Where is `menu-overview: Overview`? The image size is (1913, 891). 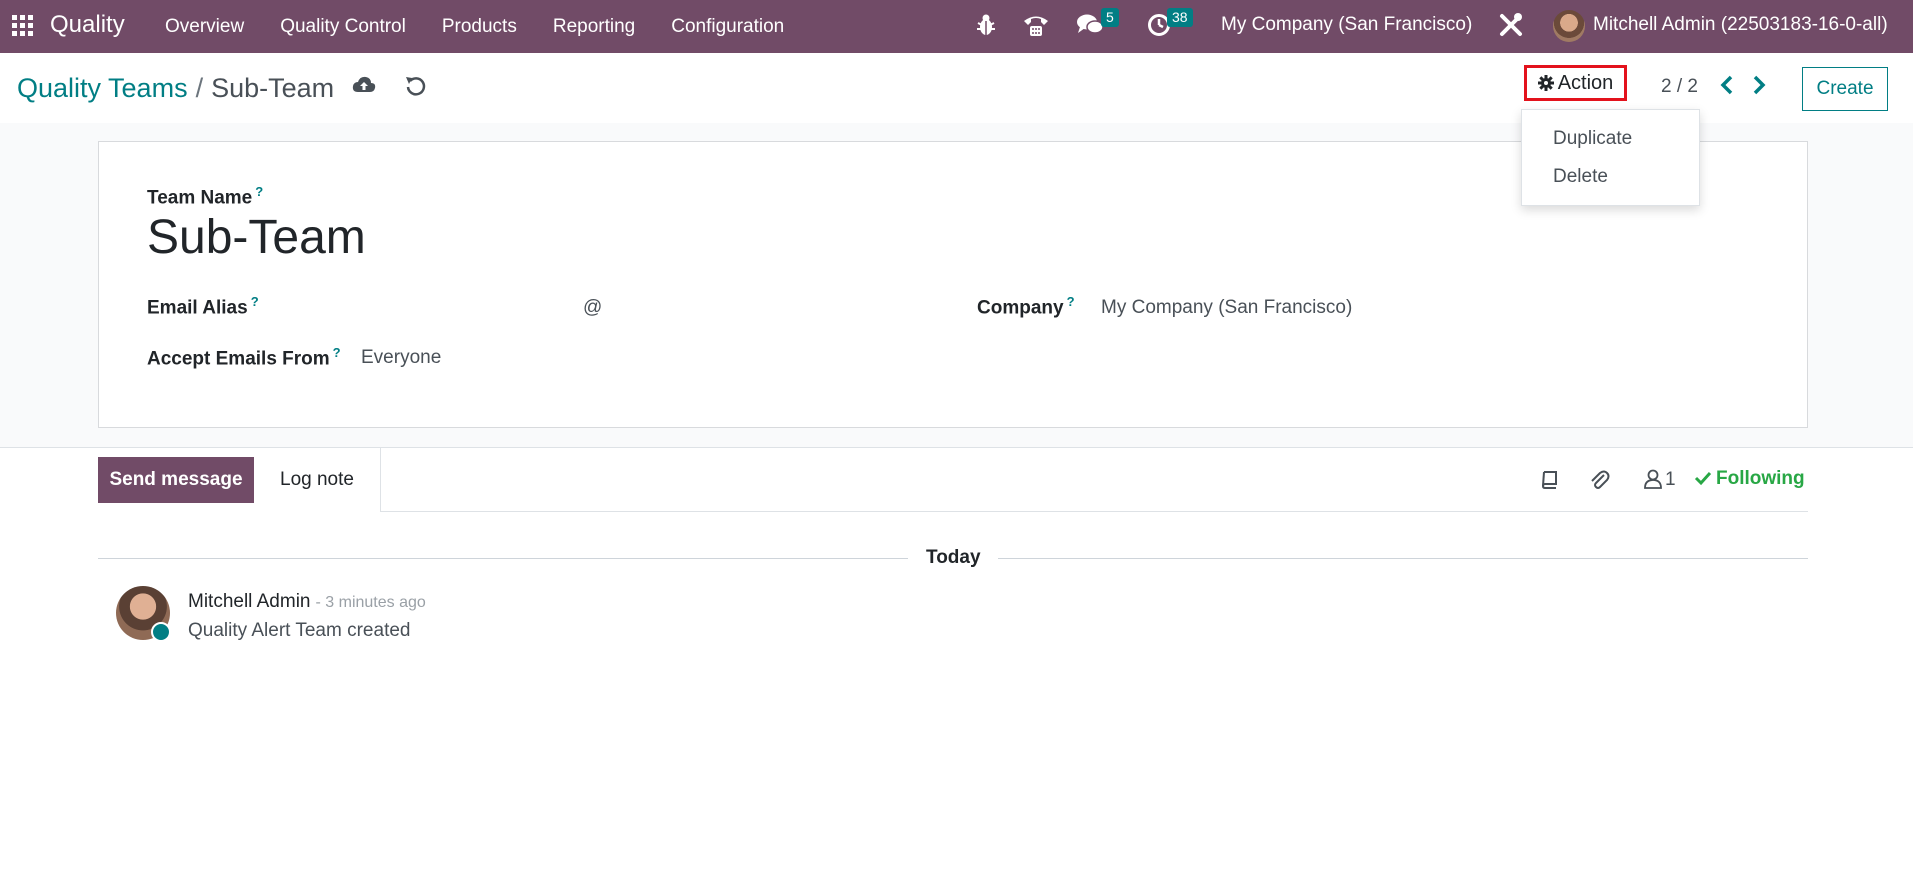
menu-overview: Overview is located at coordinates (204, 27).